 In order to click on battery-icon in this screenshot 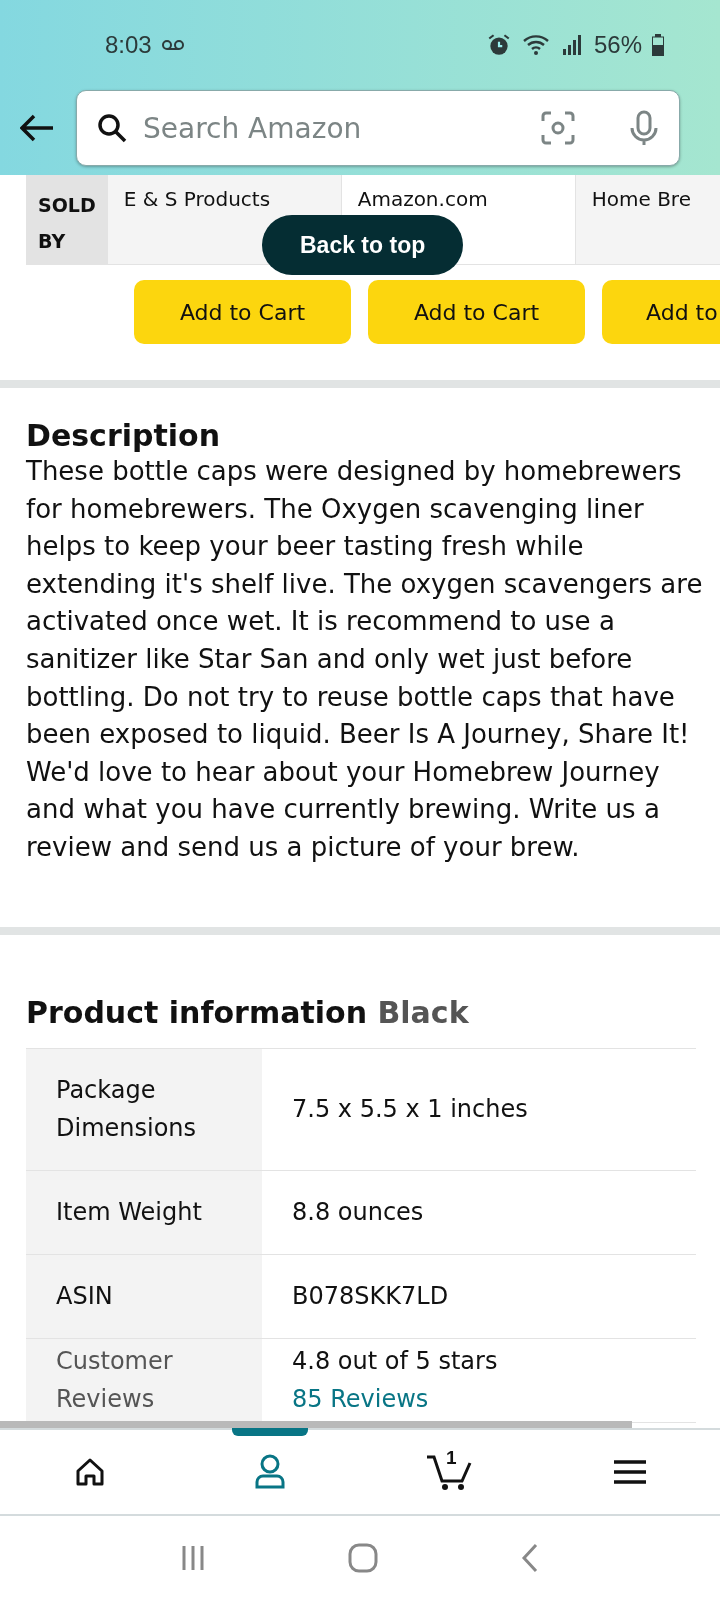, I will do `click(658, 45)`.